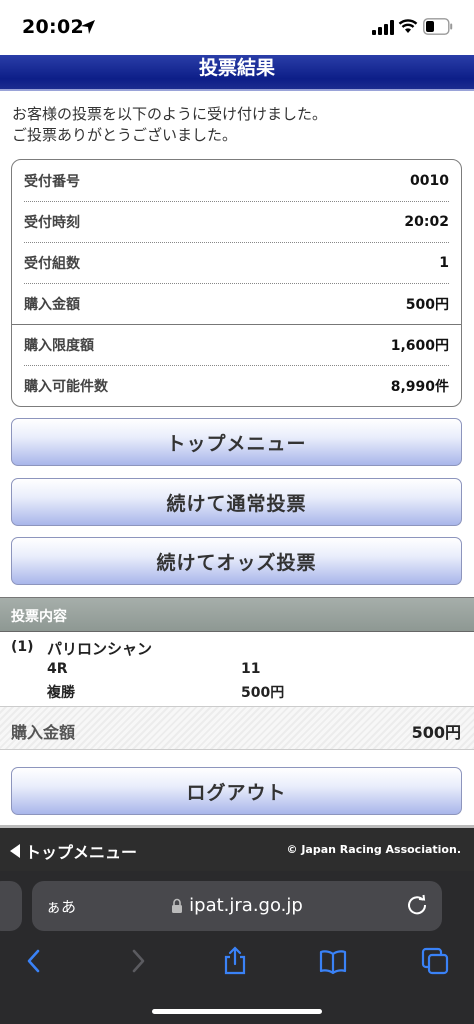 Image resolution: width=474 pixels, height=1024 pixels. Describe the element at coordinates (237, 848) in the screenshot. I see `page-footer: トップメニュー © Japan Racing Association.` at that location.